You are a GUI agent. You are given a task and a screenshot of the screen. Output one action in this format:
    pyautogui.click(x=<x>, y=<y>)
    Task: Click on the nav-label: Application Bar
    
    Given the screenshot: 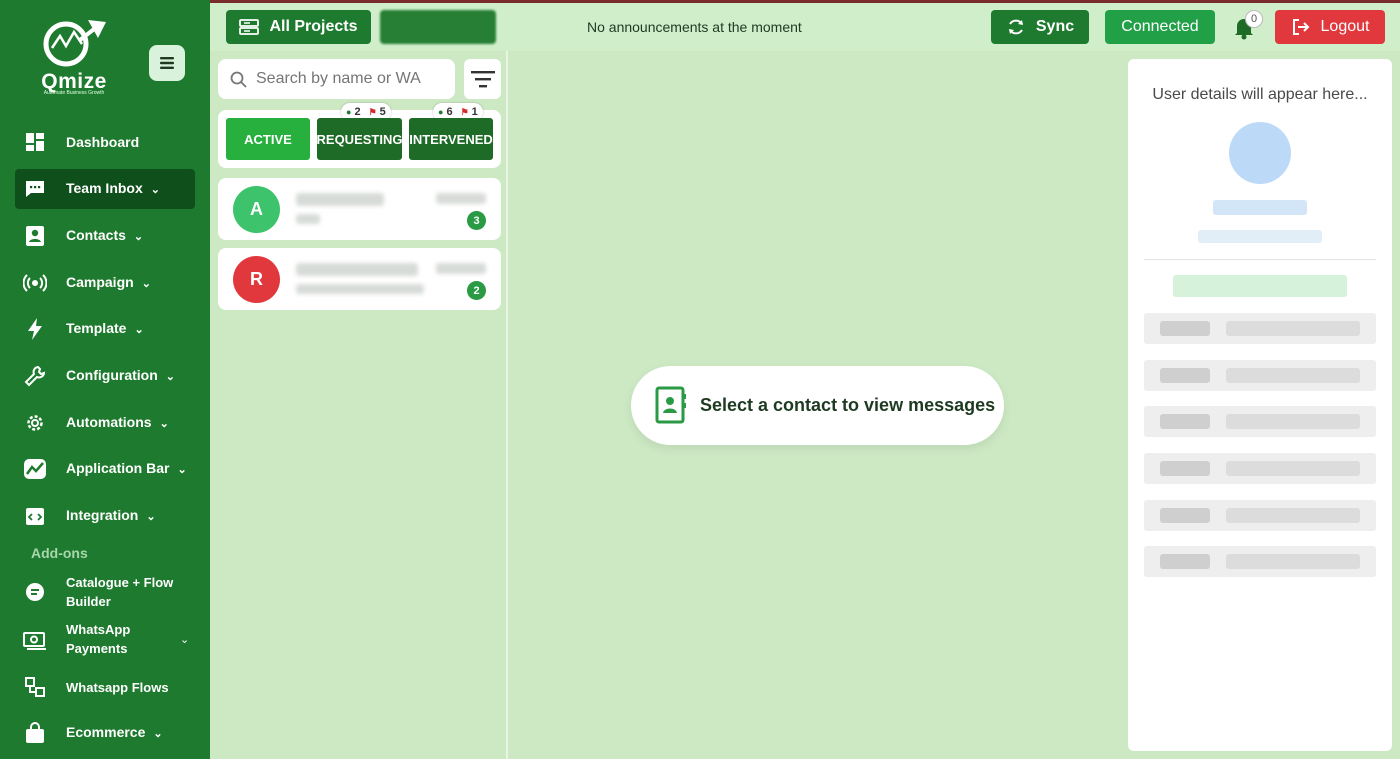 What is the action you would take?
    pyautogui.click(x=118, y=467)
    